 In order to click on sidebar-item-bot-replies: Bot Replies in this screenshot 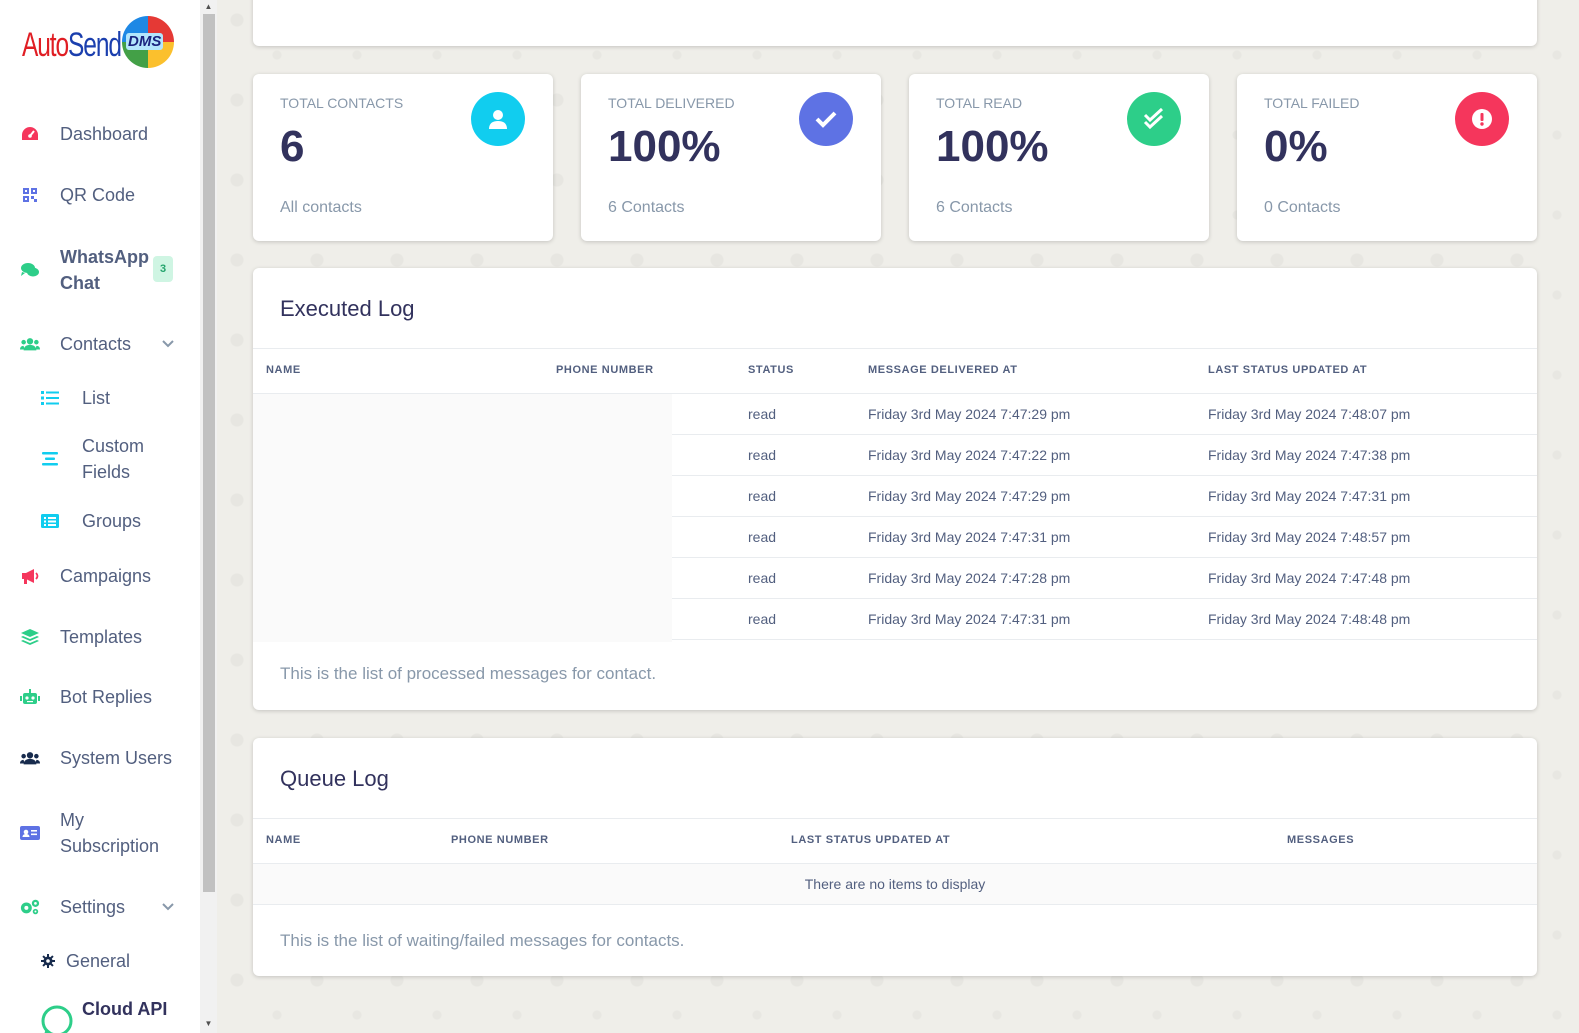, I will do `click(100, 697)`.